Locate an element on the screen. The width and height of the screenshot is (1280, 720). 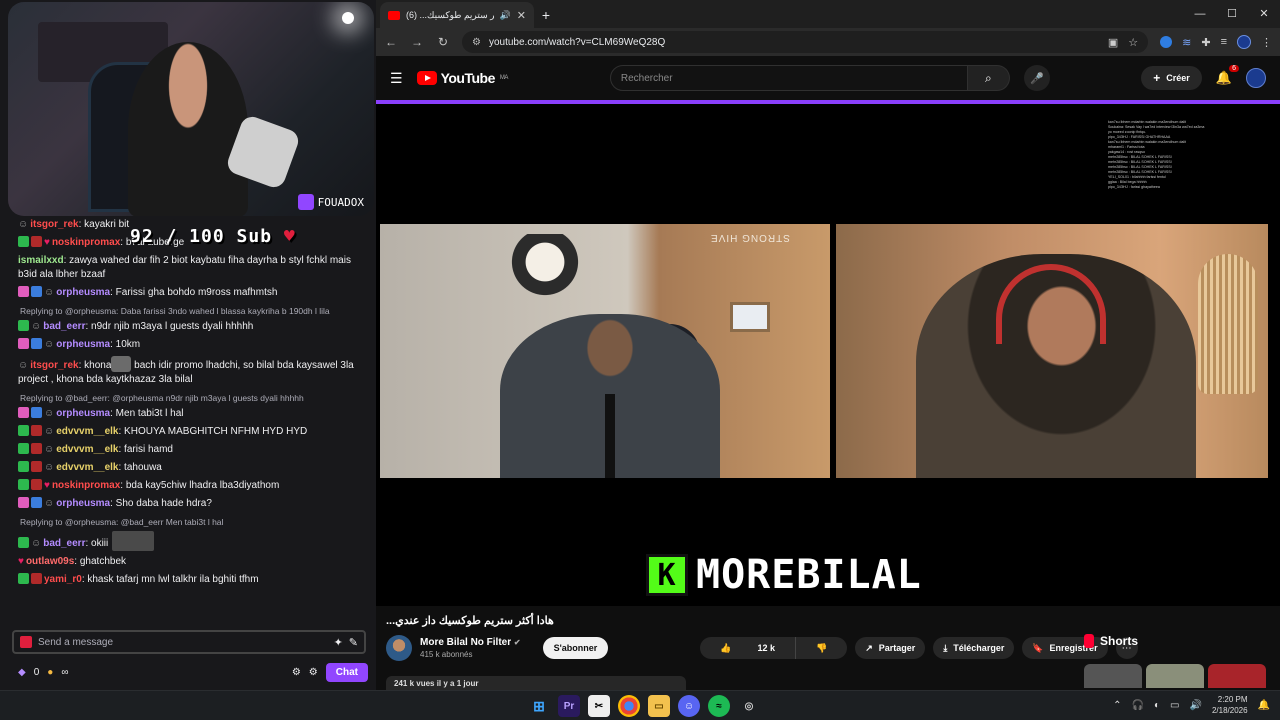
site-info-icon: ⚙ is located at coordinates (476, 42).